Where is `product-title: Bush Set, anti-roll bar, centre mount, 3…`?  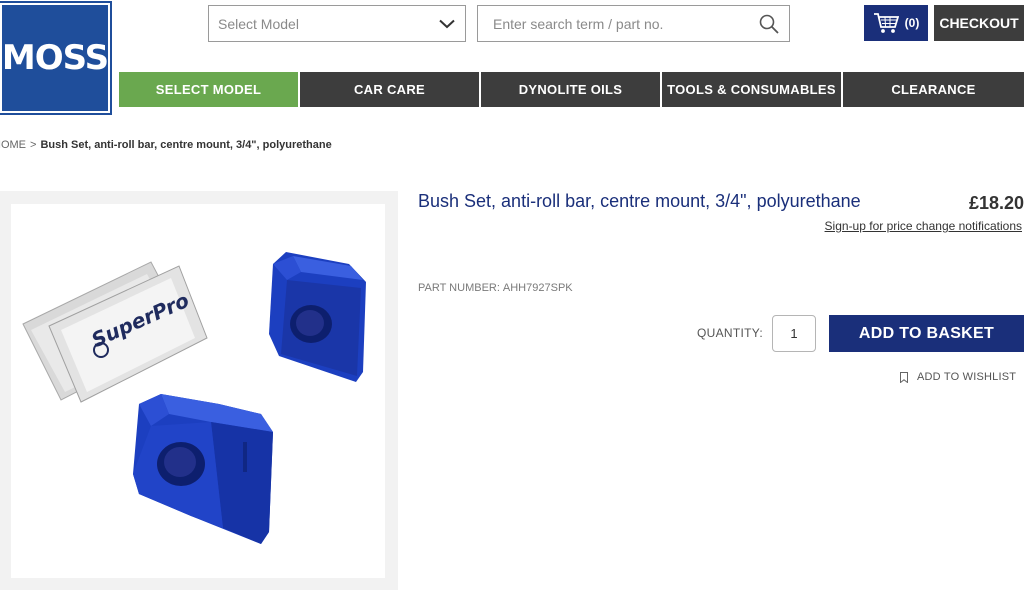 product-title: Bush Set, anti-roll bar, centre mount, 3… is located at coordinates (639, 201).